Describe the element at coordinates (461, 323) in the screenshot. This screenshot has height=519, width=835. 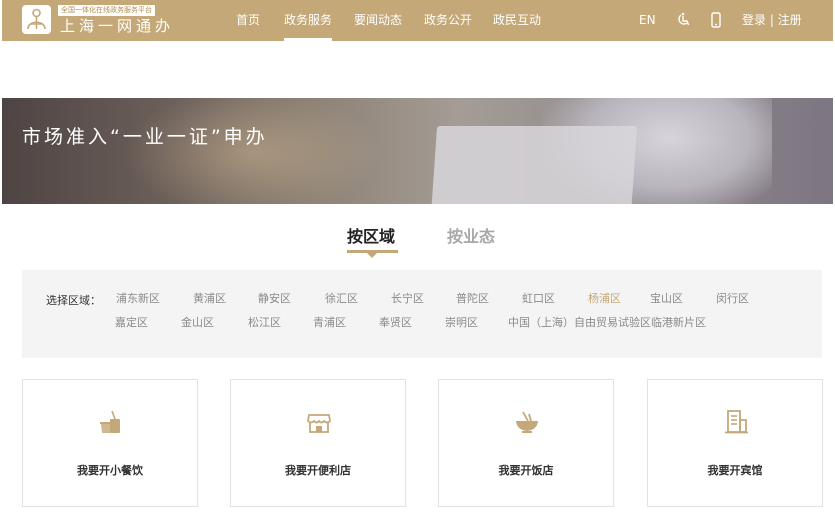
I see `district-chongming: 崇明区` at that location.